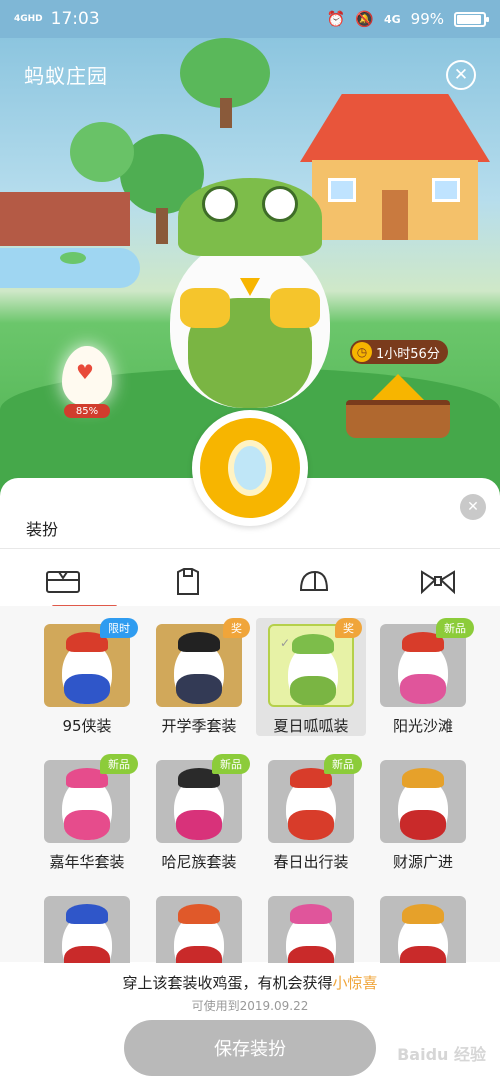 This screenshot has width=500, height=1084. I want to click on hat-icon, so click(313, 580).